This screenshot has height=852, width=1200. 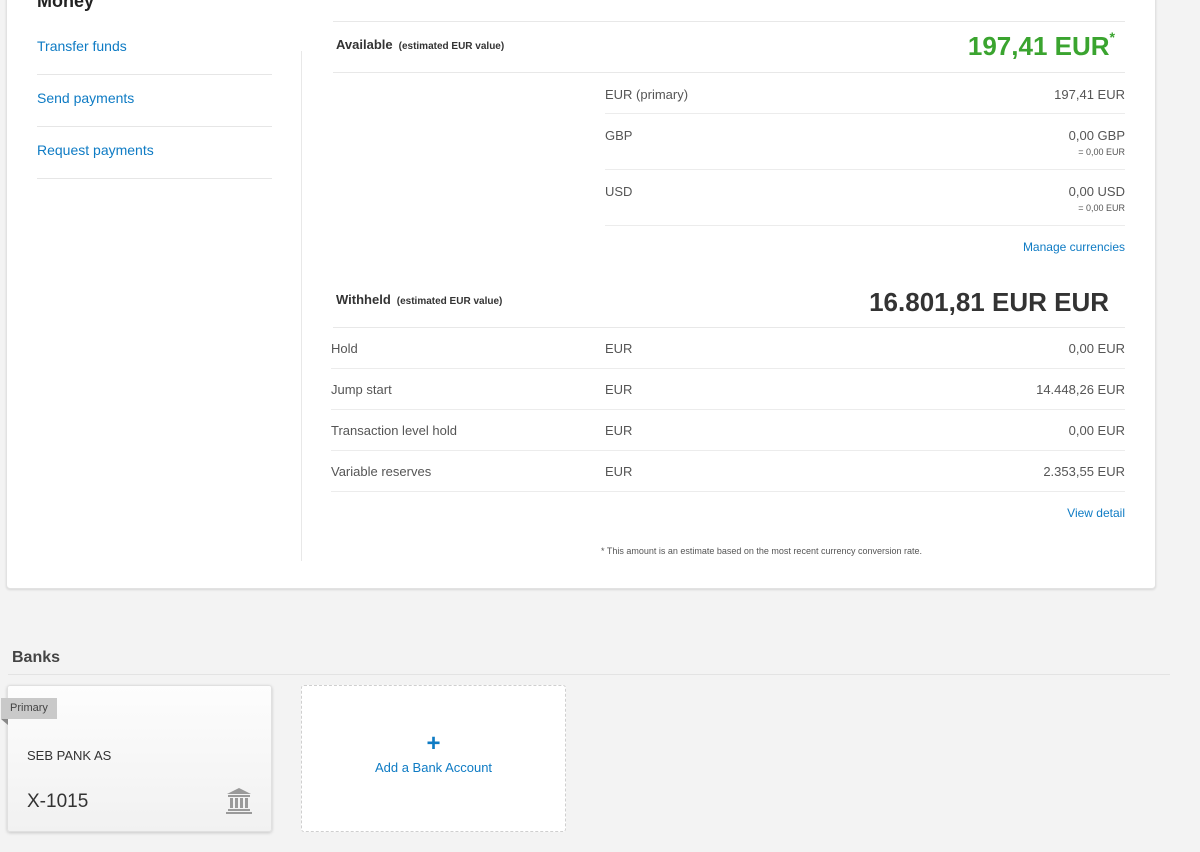 I want to click on bank-icon, so click(x=239, y=801).